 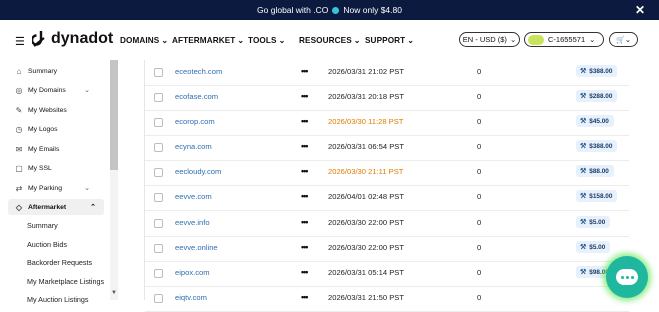 What do you see at coordinates (65, 281) in the screenshot?
I see `submenu-marketplace-listings: My Marketplace Listings` at bounding box center [65, 281].